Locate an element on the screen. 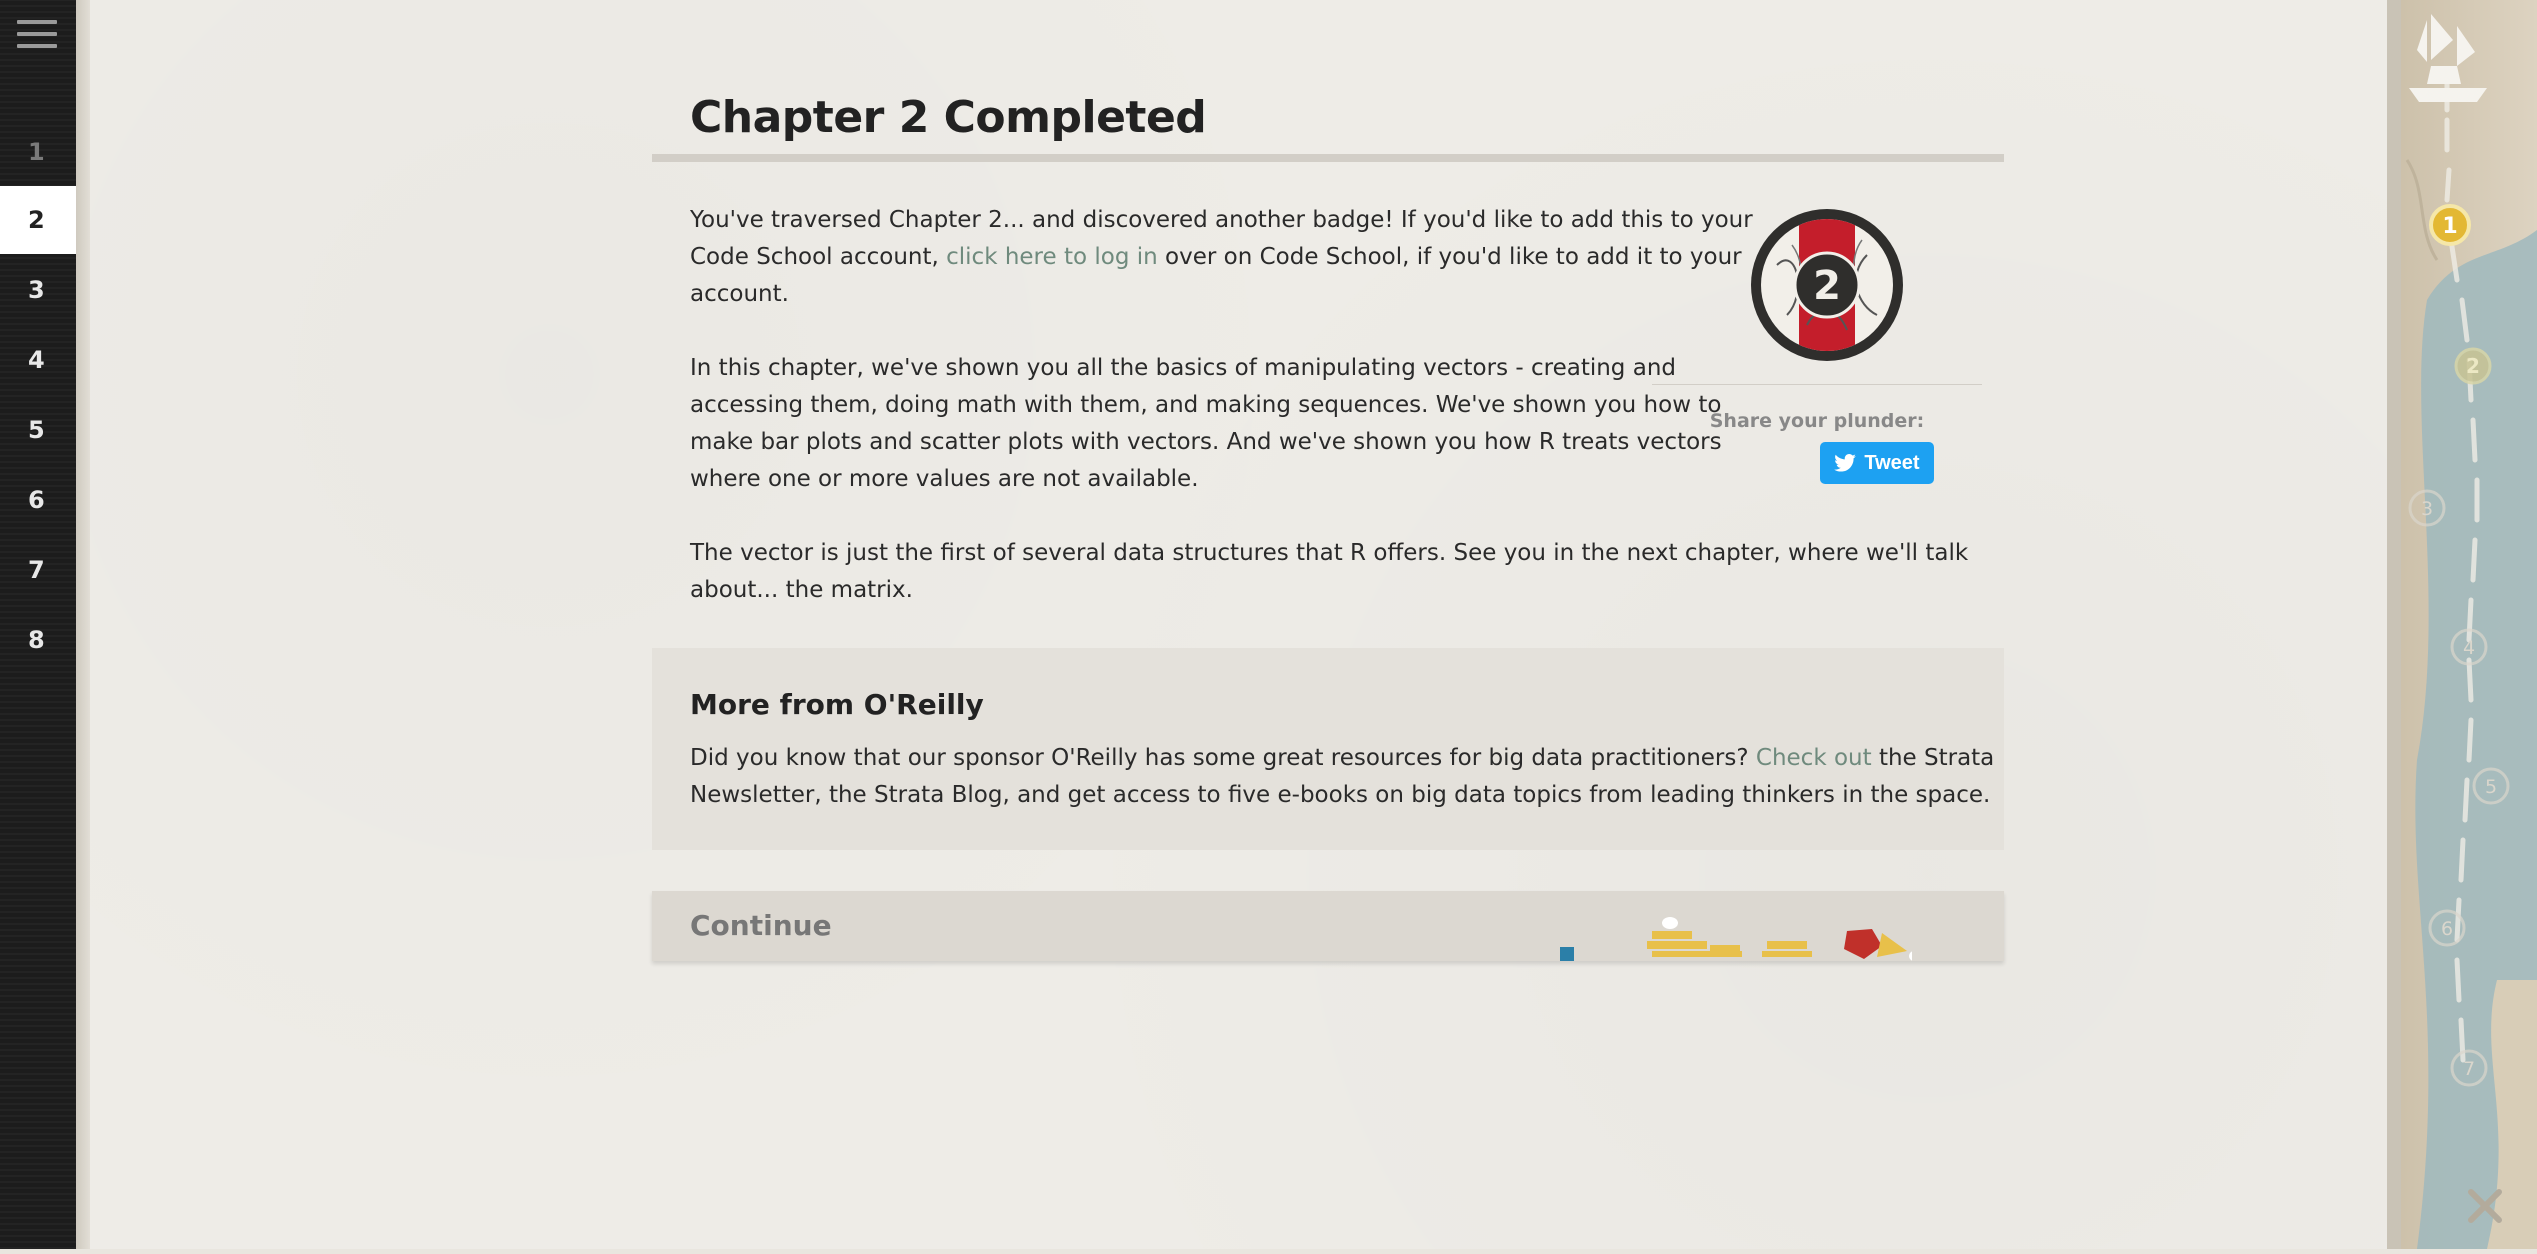 Image resolution: width=2537 pixels, height=1254 pixels. title-divider is located at coordinates (1328, 158).